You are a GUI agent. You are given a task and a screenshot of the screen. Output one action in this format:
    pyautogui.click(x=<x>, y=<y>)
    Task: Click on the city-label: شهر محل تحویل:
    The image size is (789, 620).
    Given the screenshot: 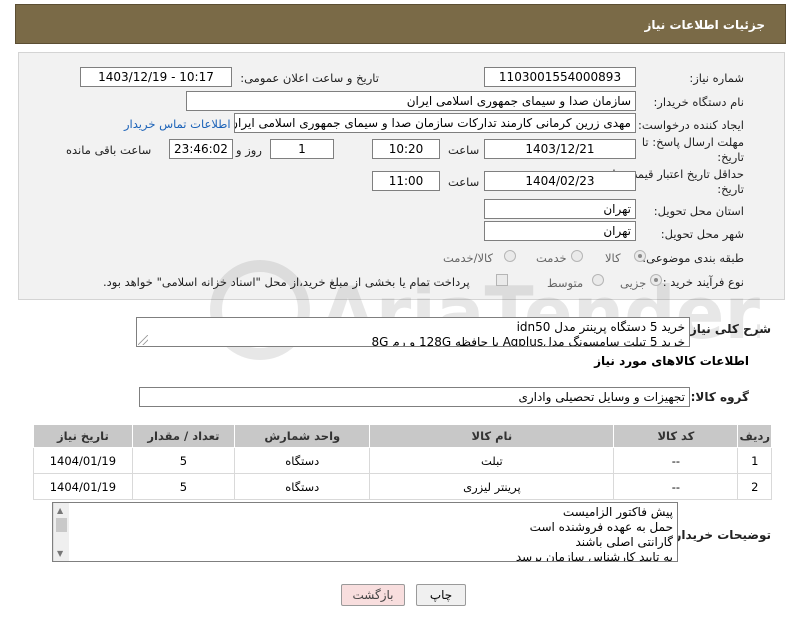 What is the action you would take?
    pyautogui.click(x=702, y=234)
    